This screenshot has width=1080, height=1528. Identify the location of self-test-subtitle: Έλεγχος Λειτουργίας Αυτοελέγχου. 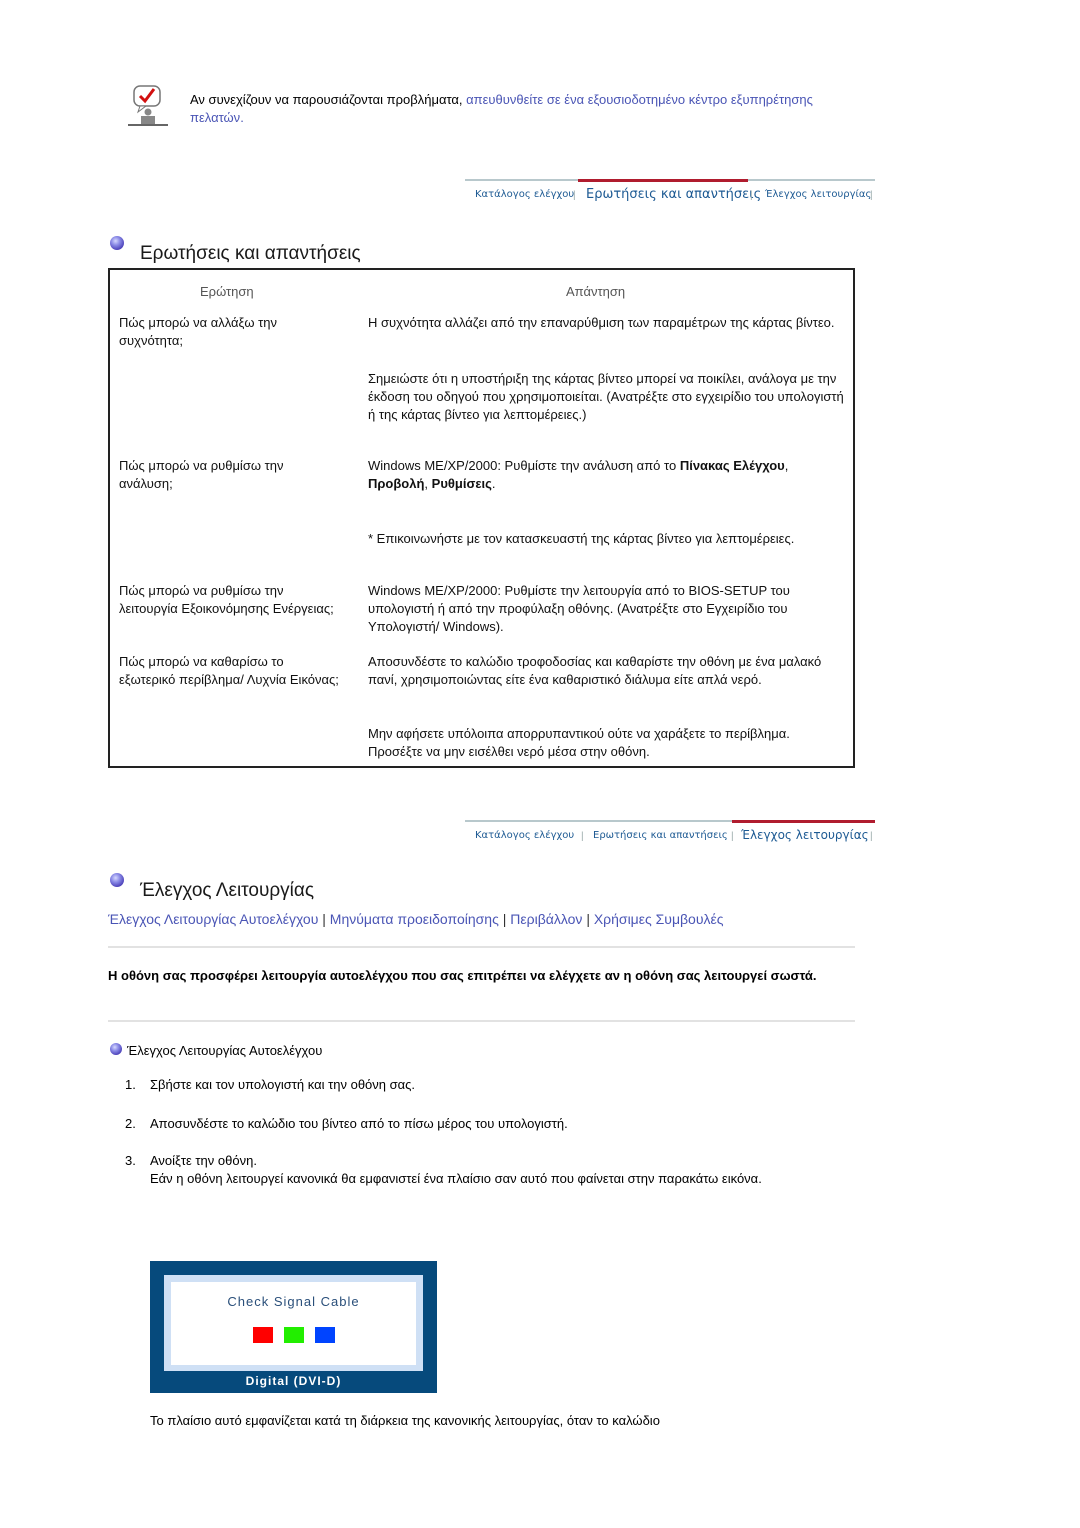
(225, 1050).